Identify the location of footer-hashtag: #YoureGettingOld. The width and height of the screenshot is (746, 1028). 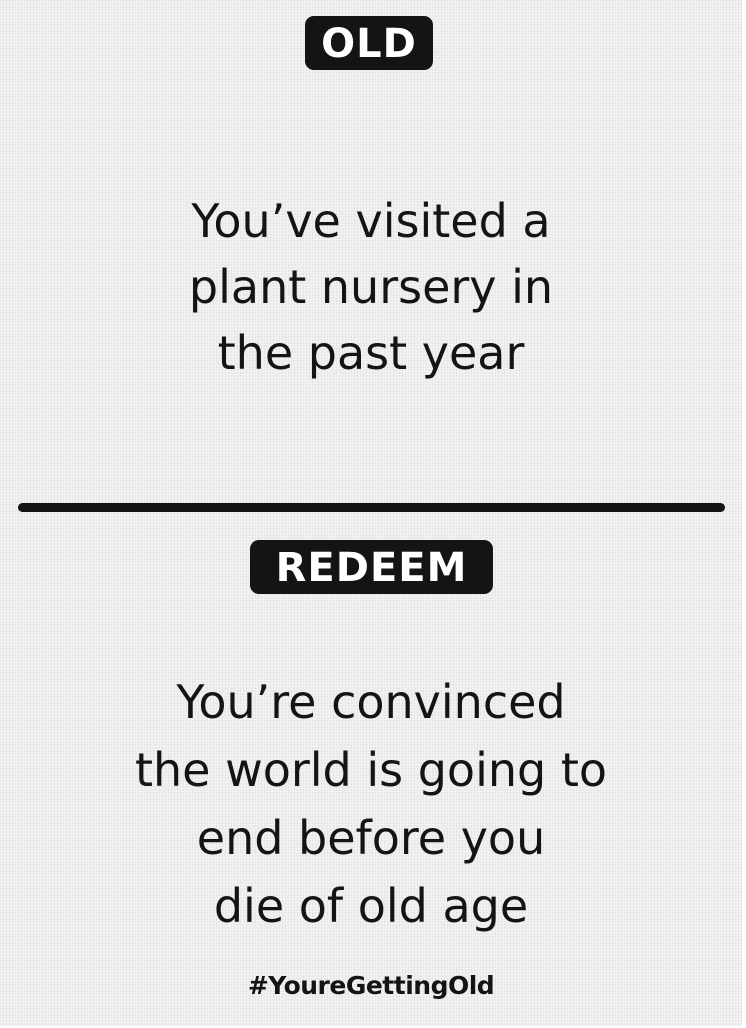
(371, 985).